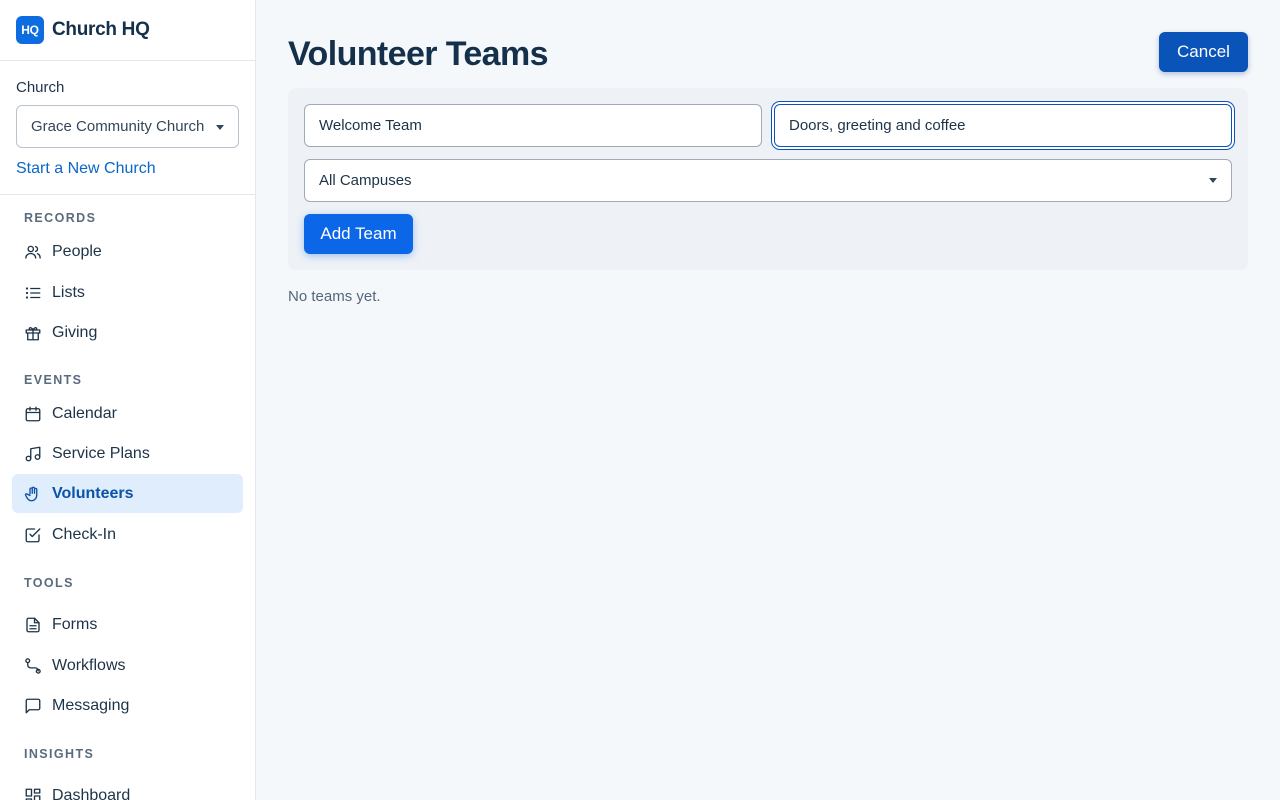  I want to click on sidebar-item-label: Forms, so click(75, 624).